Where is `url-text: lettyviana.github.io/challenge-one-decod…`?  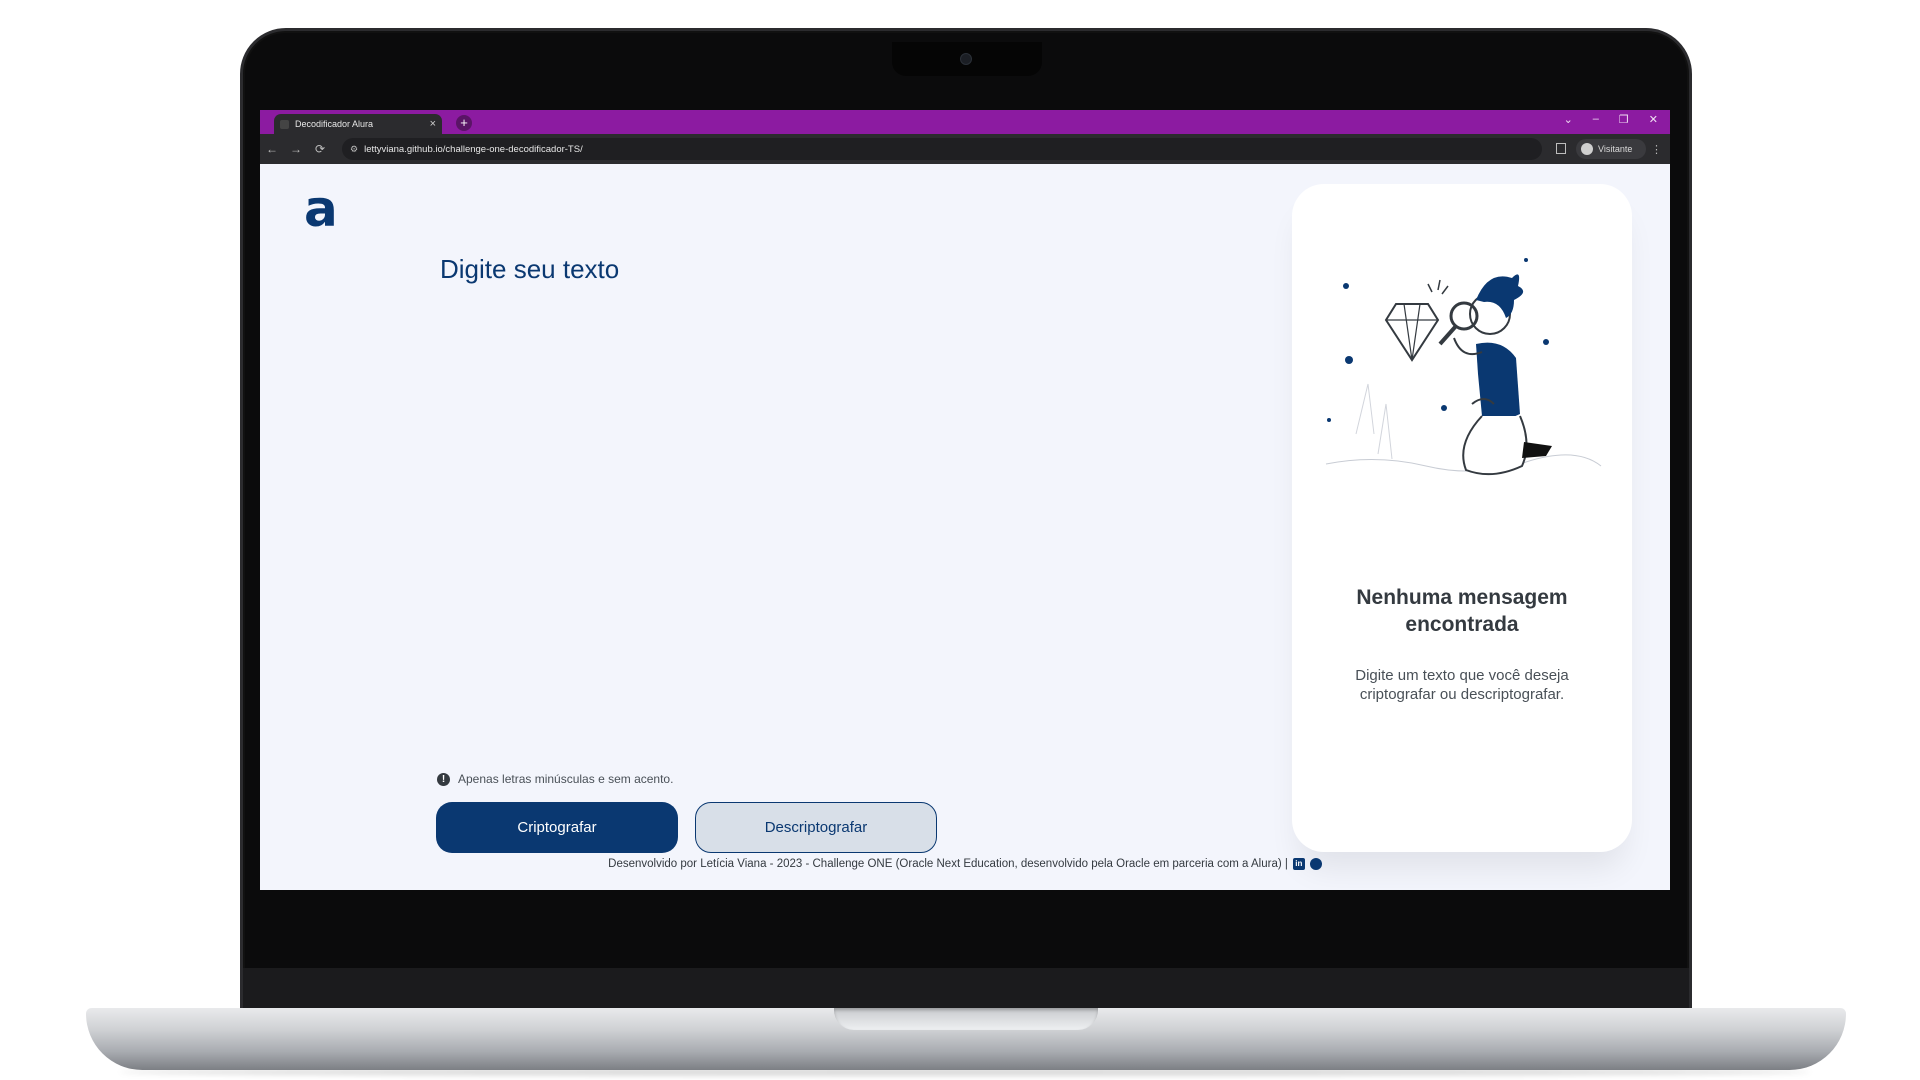 url-text: lettyviana.github.io/challenge-one-decod… is located at coordinates (473, 149).